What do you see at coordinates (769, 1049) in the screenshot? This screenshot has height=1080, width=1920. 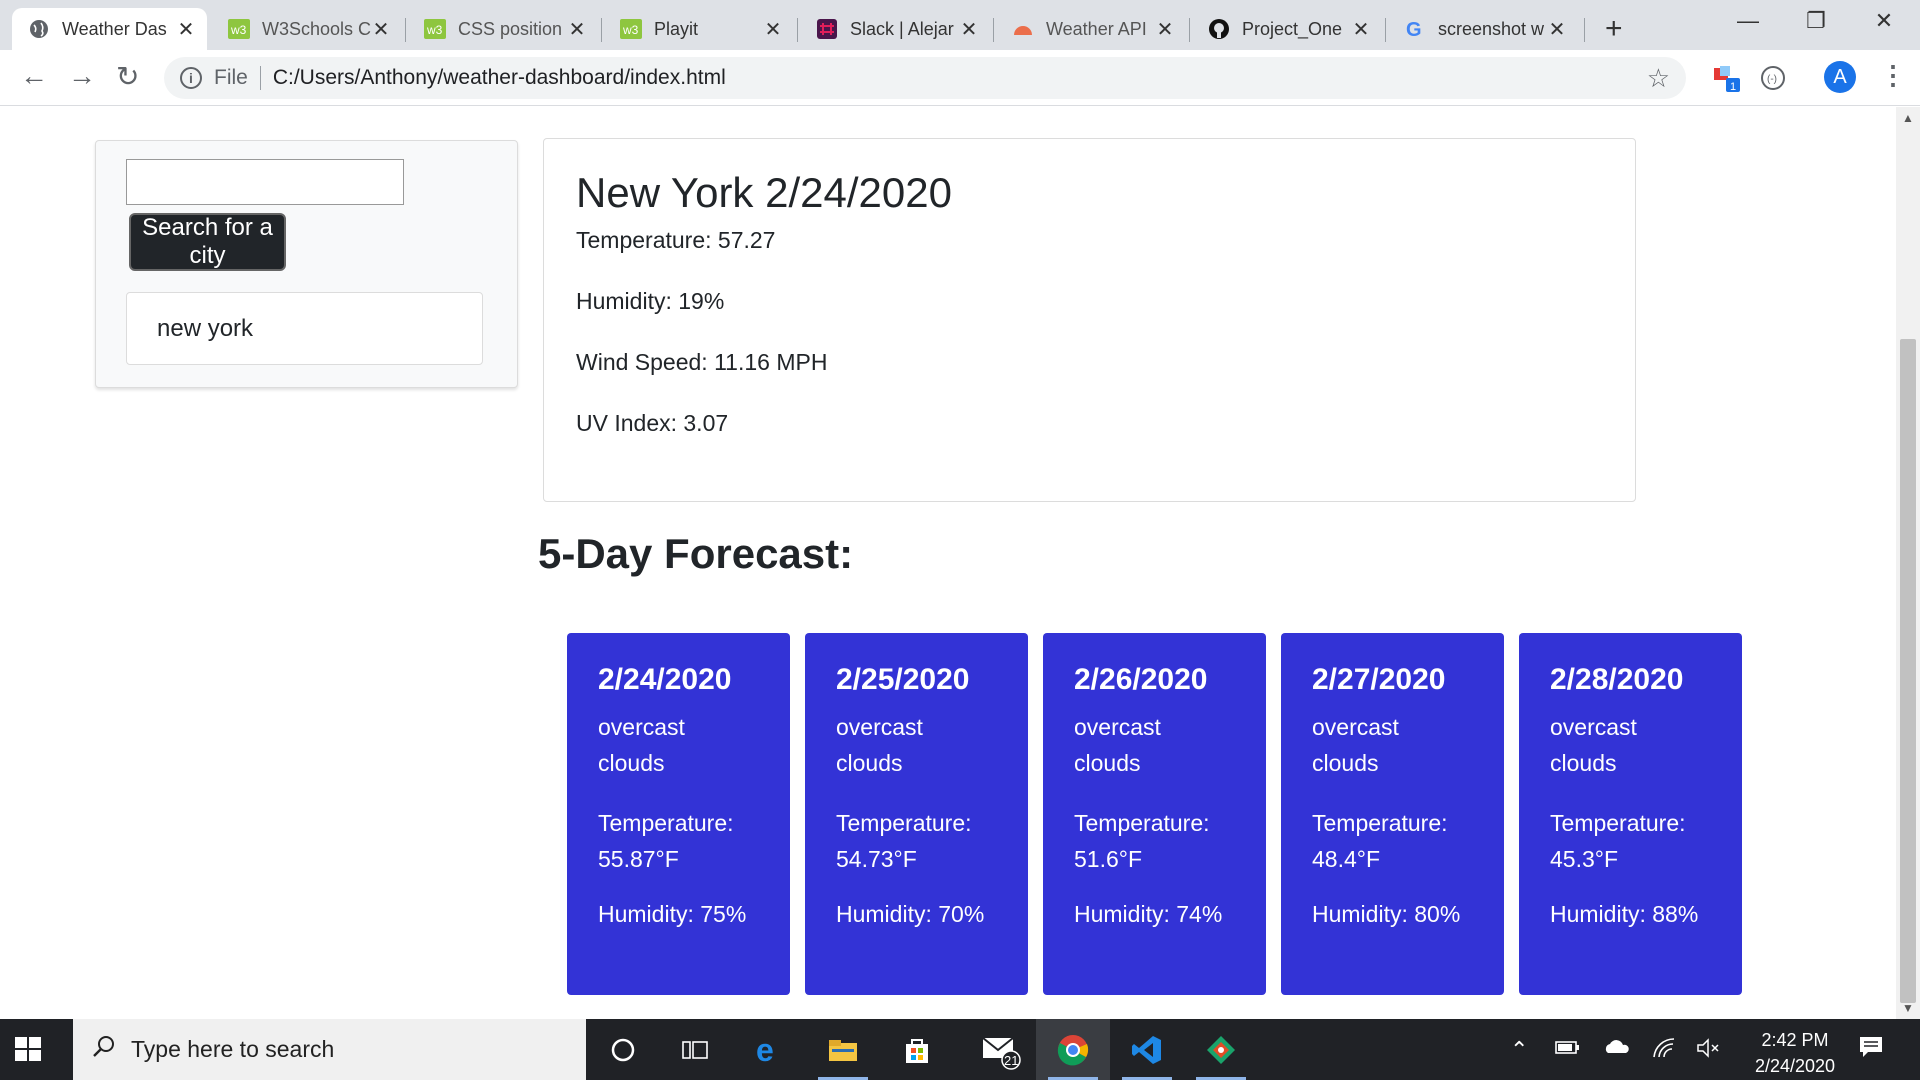 I see `edge-icon: e` at bounding box center [769, 1049].